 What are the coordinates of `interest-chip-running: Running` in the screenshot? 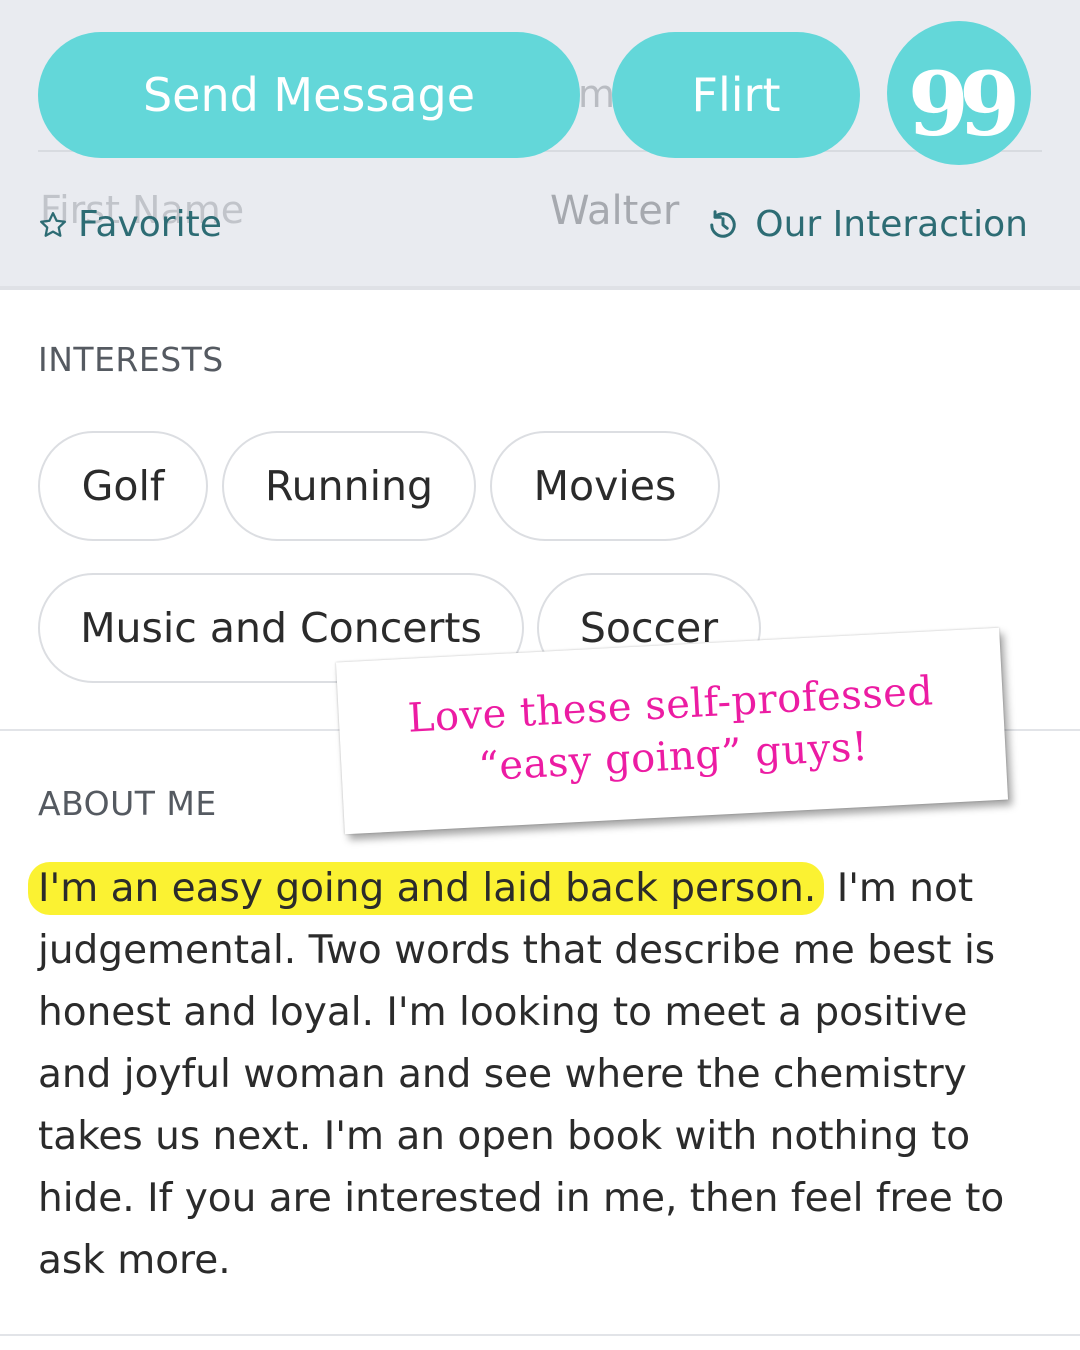 It's located at (349, 486).